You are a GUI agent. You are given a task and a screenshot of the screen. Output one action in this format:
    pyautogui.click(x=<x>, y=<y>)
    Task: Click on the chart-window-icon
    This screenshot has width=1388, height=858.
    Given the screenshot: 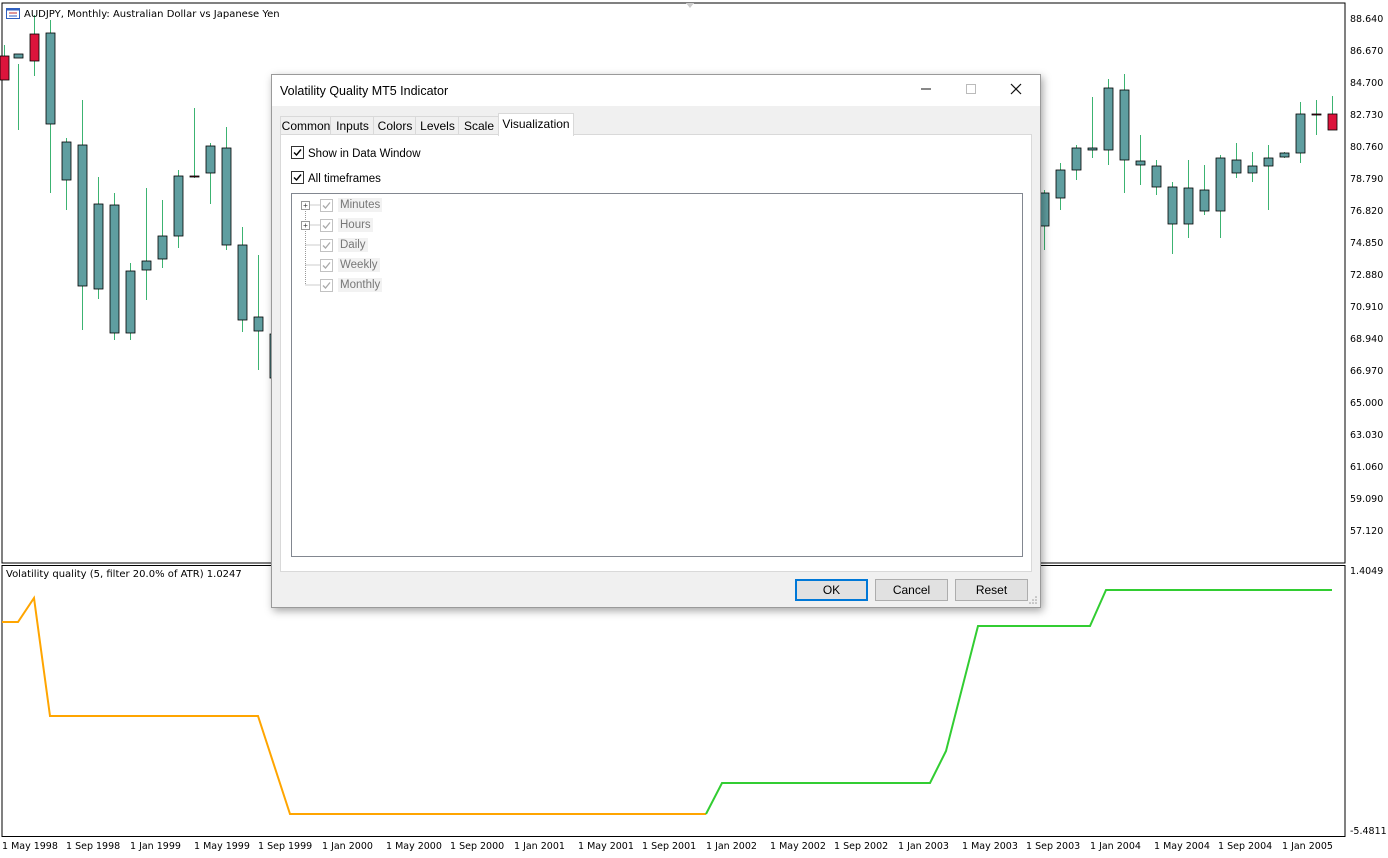 What is the action you would take?
    pyautogui.click(x=13, y=13)
    